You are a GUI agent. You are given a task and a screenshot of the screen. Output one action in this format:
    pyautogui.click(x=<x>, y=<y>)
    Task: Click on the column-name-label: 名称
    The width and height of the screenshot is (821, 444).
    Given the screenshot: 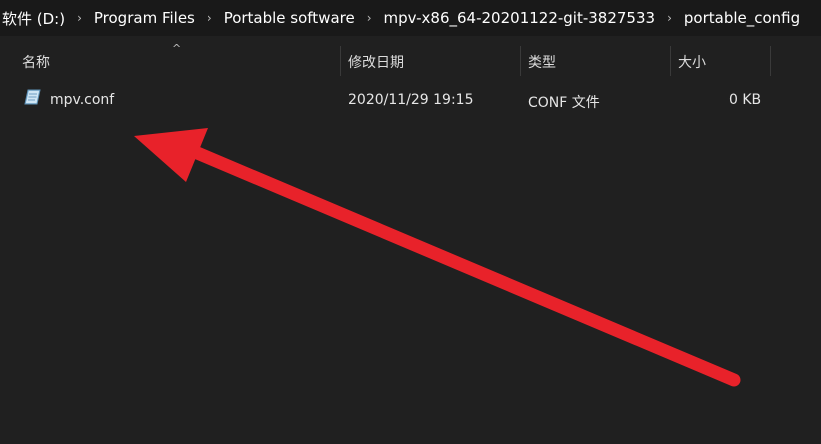 What is the action you would take?
    pyautogui.click(x=36, y=63)
    